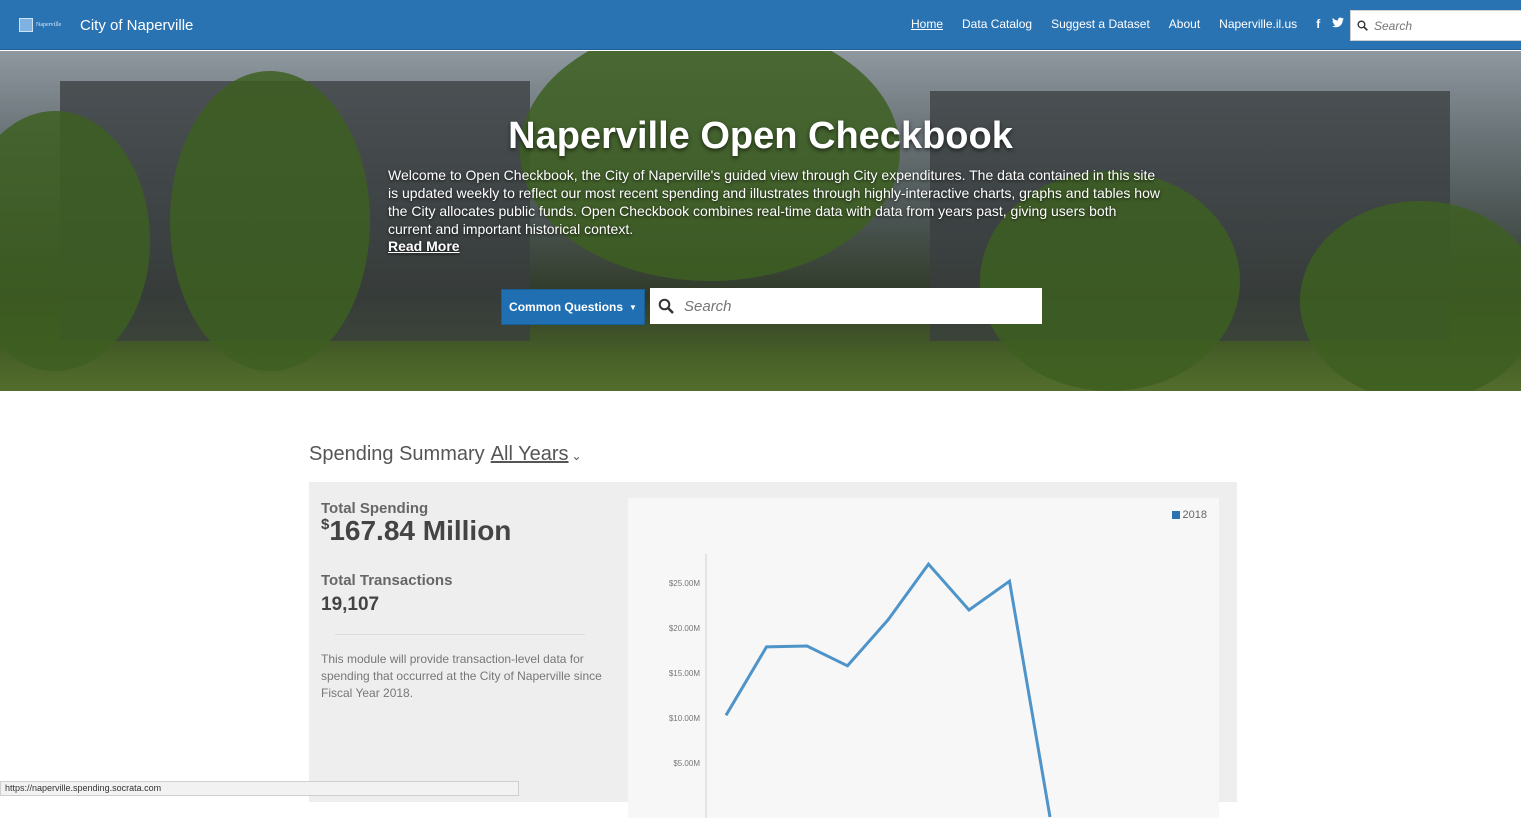 The width and height of the screenshot is (1521, 818). Describe the element at coordinates (1258, 24) in the screenshot. I see `nav-naperville-site: Naperville.il.us` at that location.